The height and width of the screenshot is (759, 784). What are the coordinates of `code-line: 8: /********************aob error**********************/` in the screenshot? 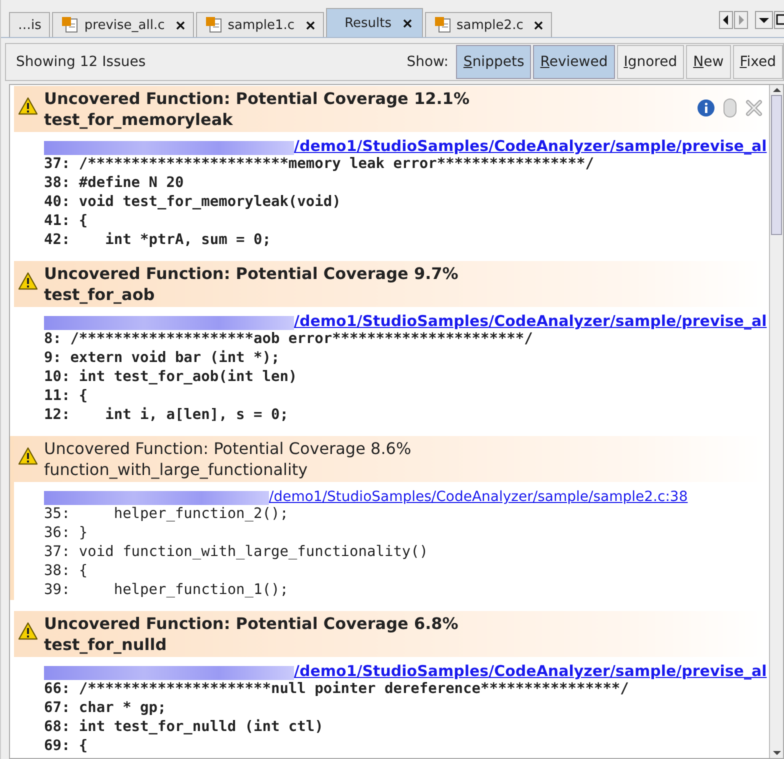 It's located at (289, 339).